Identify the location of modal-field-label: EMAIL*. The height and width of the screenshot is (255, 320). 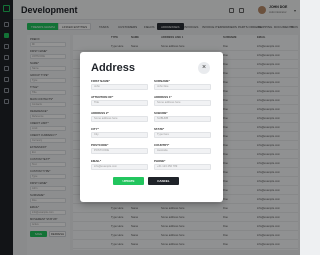
(96, 161).